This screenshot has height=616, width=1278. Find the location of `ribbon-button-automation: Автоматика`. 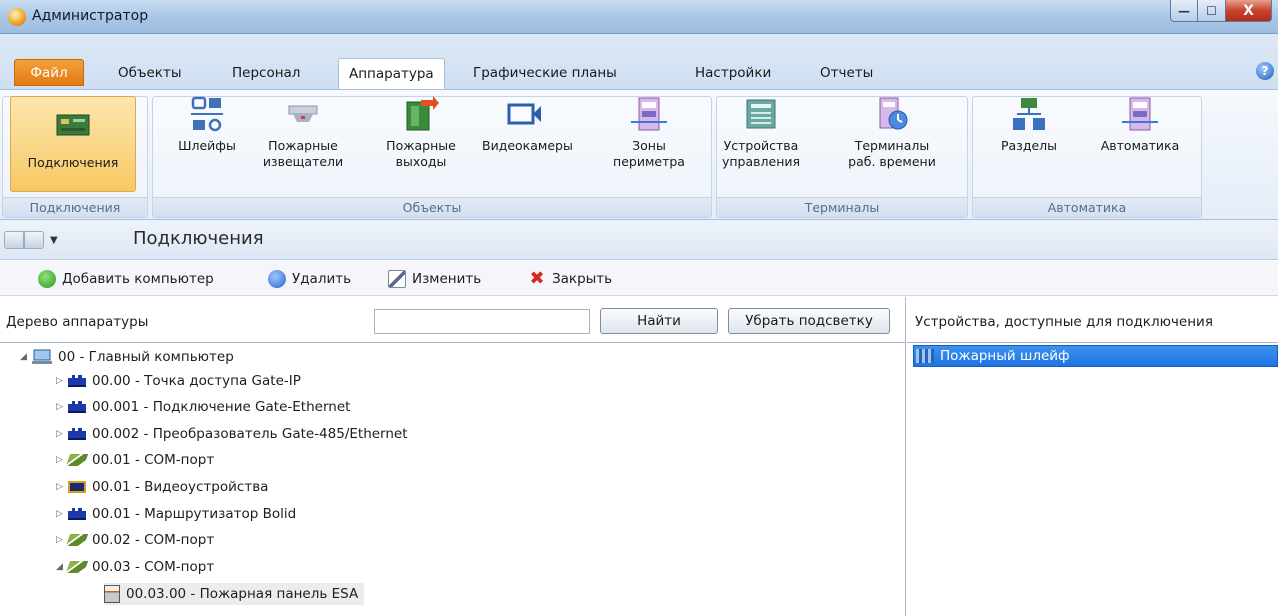

ribbon-button-automation: Автоматика is located at coordinates (1140, 125).